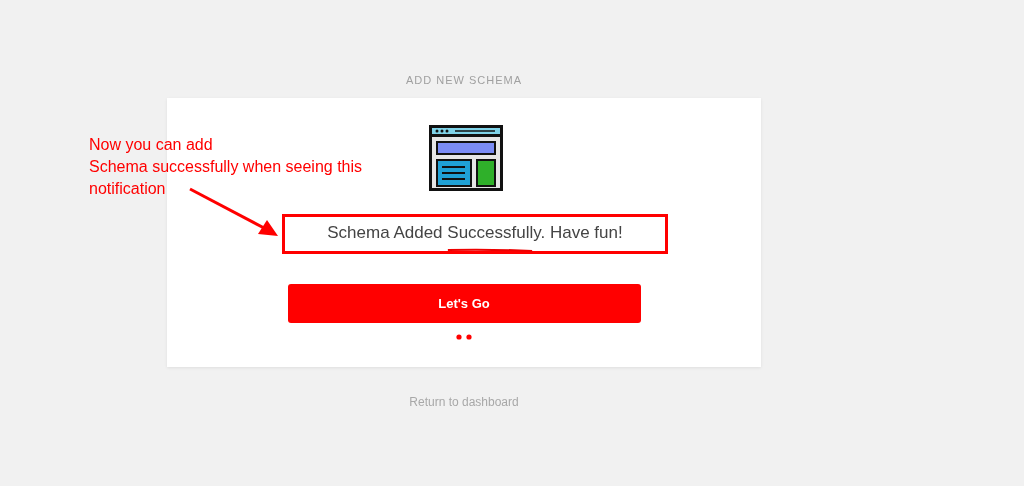  Describe the element at coordinates (466, 158) in the screenshot. I see `web-page-icon` at that location.